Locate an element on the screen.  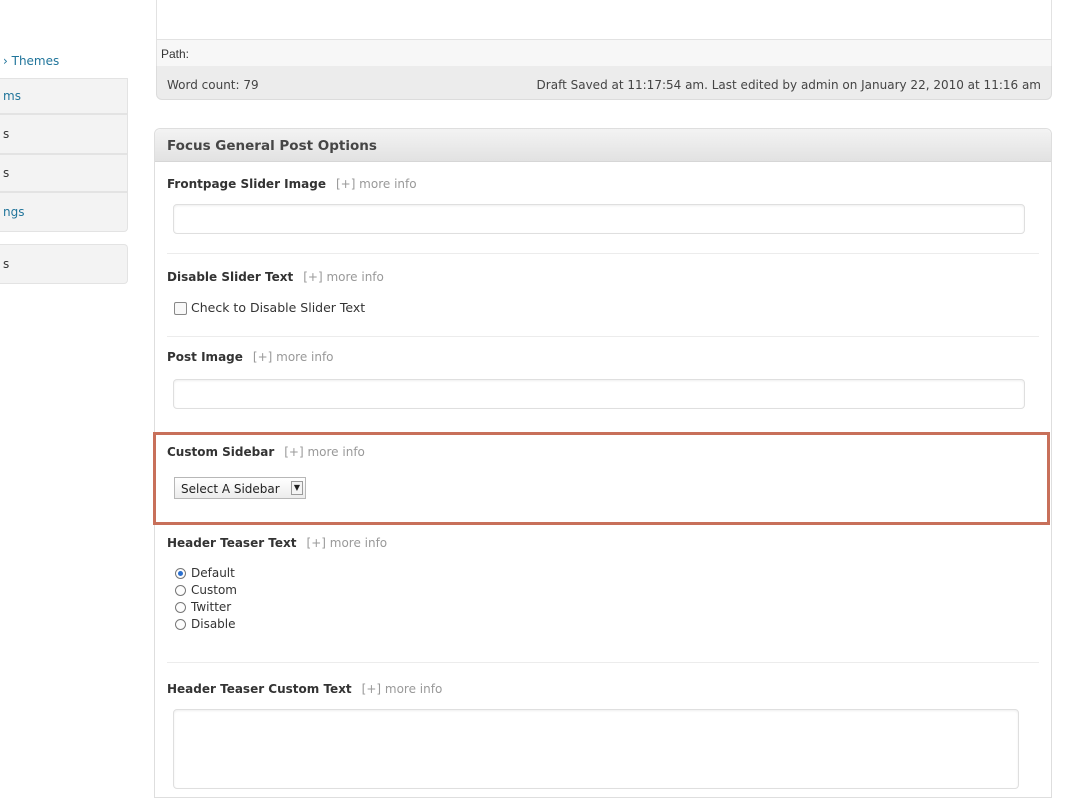
sidebar-item-4: s is located at coordinates (64, 173).